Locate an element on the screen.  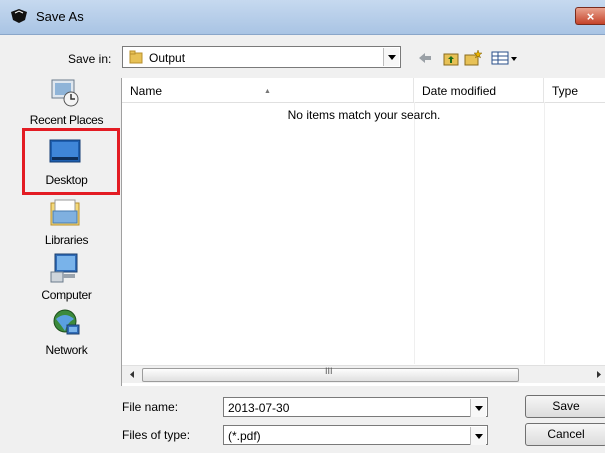
close-button: × is located at coordinates (590, 16).